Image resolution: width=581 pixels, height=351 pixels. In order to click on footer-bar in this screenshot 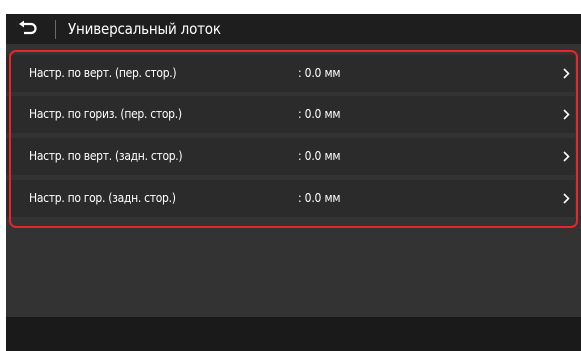, I will do `click(293, 334)`.